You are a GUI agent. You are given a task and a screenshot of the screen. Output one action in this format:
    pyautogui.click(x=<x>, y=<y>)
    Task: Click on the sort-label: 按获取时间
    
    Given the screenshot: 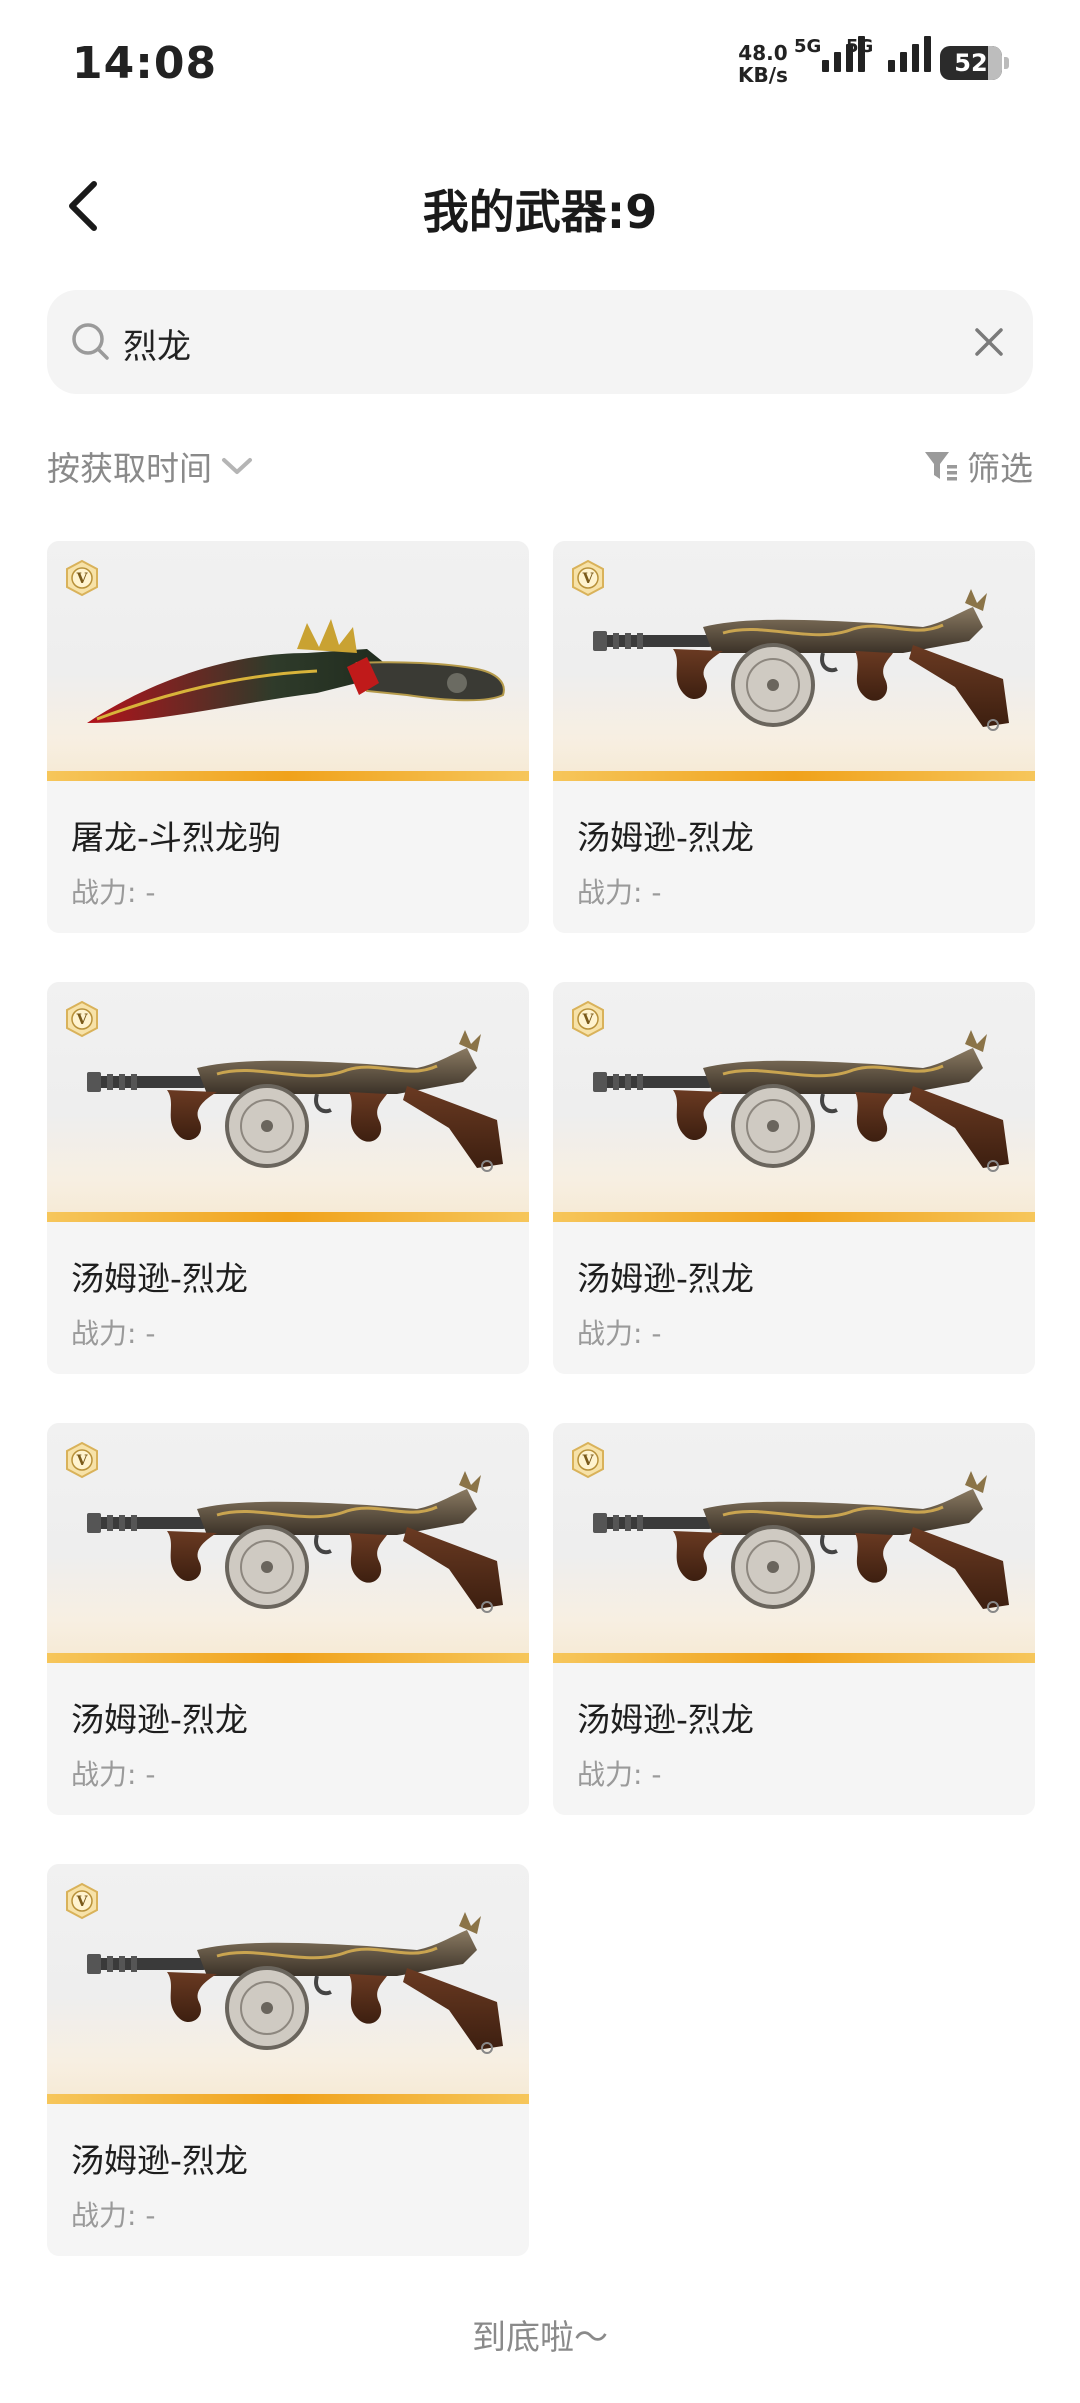 What is the action you would take?
    pyautogui.click(x=129, y=468)
    